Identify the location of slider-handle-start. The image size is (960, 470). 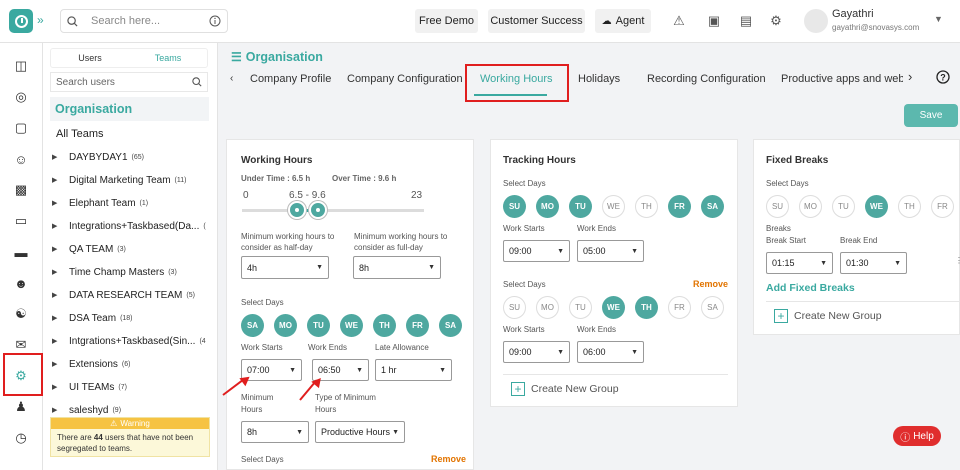
(297, 210).